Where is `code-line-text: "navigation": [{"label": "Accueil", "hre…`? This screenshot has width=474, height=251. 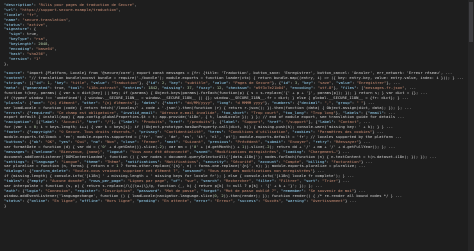 code-line-text: "navigation": [{"label": "Accueil", "hre… is located at coordinates (187, 122).